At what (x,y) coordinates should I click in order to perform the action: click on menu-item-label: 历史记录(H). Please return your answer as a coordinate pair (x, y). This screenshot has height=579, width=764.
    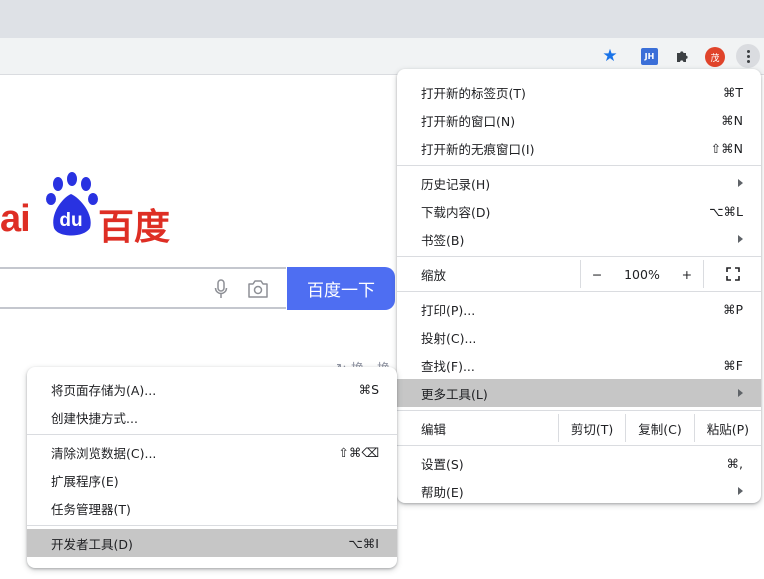
    Looking at the image, I should click on (456, 184).